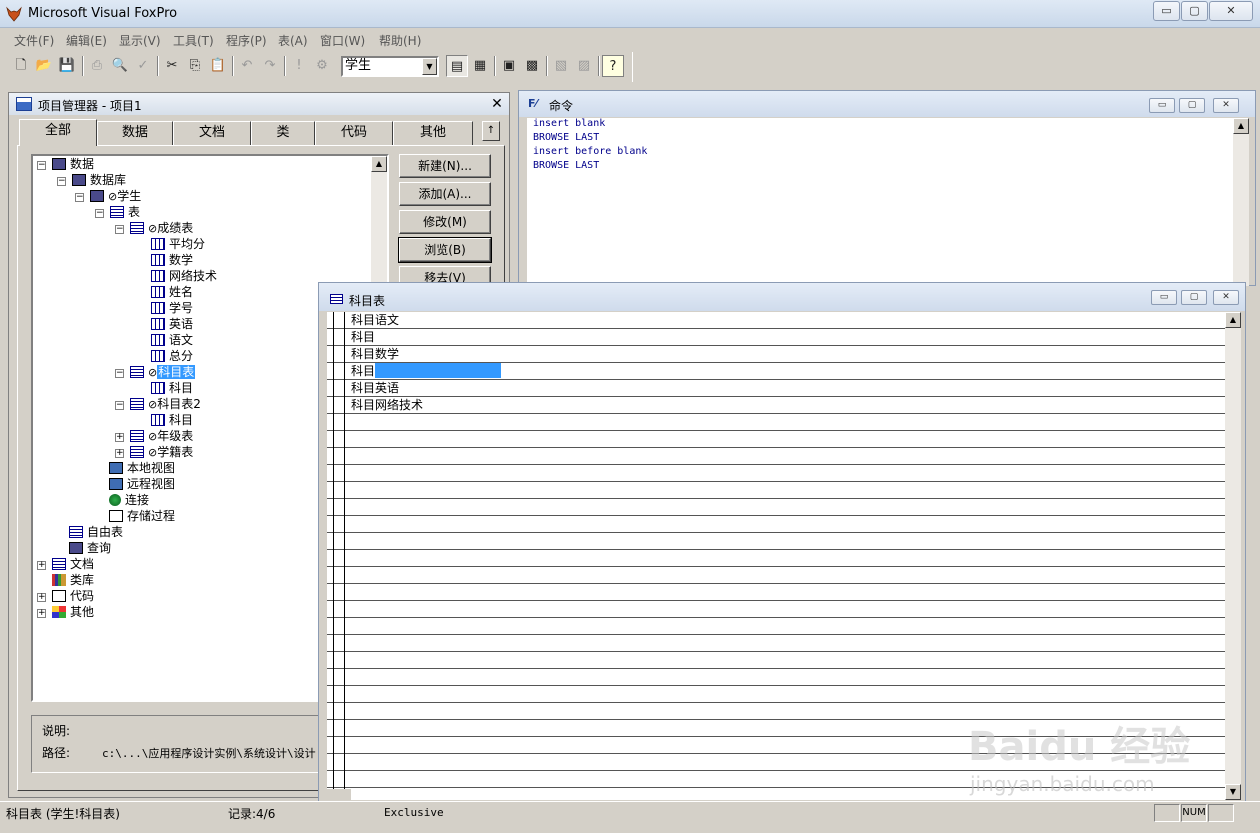 The image size is (1260, 833). Describe the element at coordinates (532, 66) in the screenshot. I see `report-wizard-icon: ▩` at that location.